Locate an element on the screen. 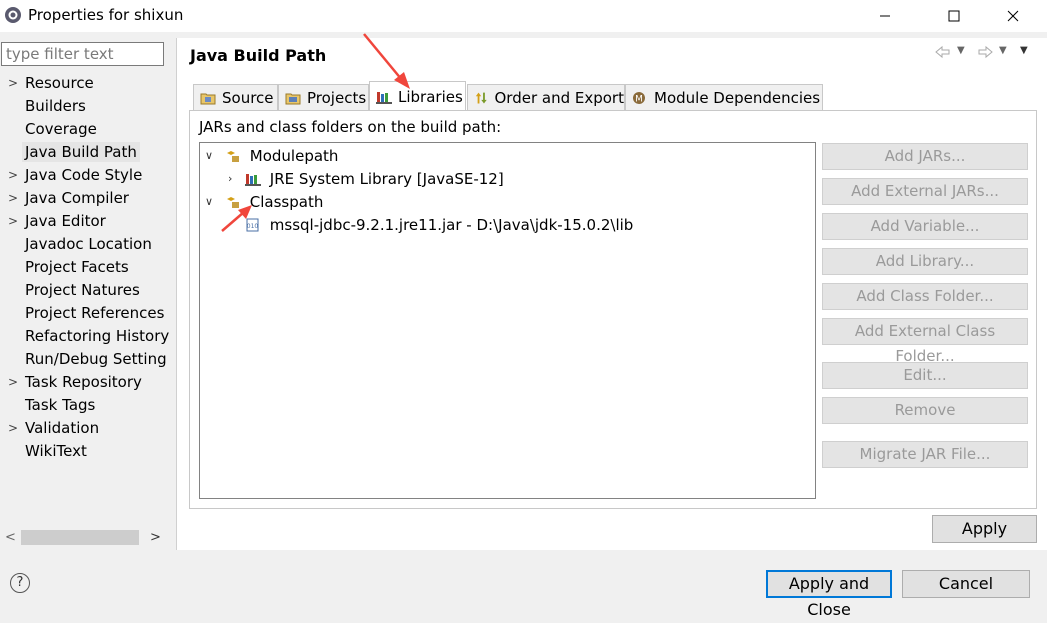  projects-icon is located at coordinates (293, 98).